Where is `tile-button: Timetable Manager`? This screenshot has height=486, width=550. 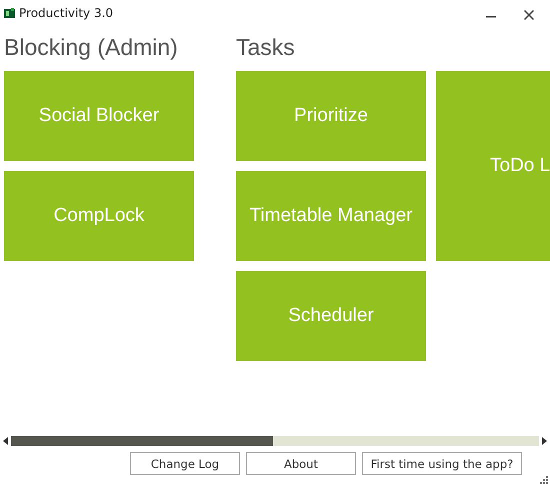 tile-button: Timetable Manager is located at coordinates (331, 216).